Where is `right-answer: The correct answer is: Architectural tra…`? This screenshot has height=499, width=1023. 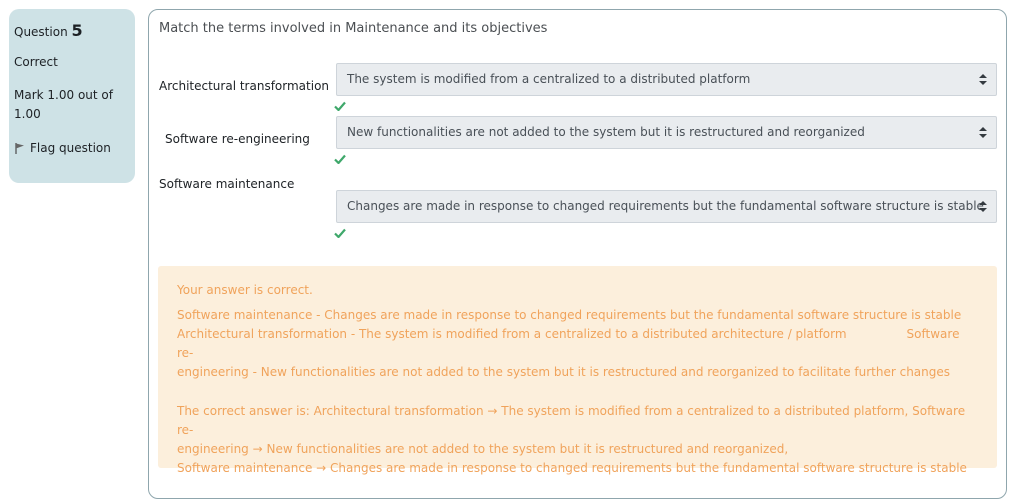
right-answer: The correct answer is: Architectural tra… is located at coordinates (577, 440).